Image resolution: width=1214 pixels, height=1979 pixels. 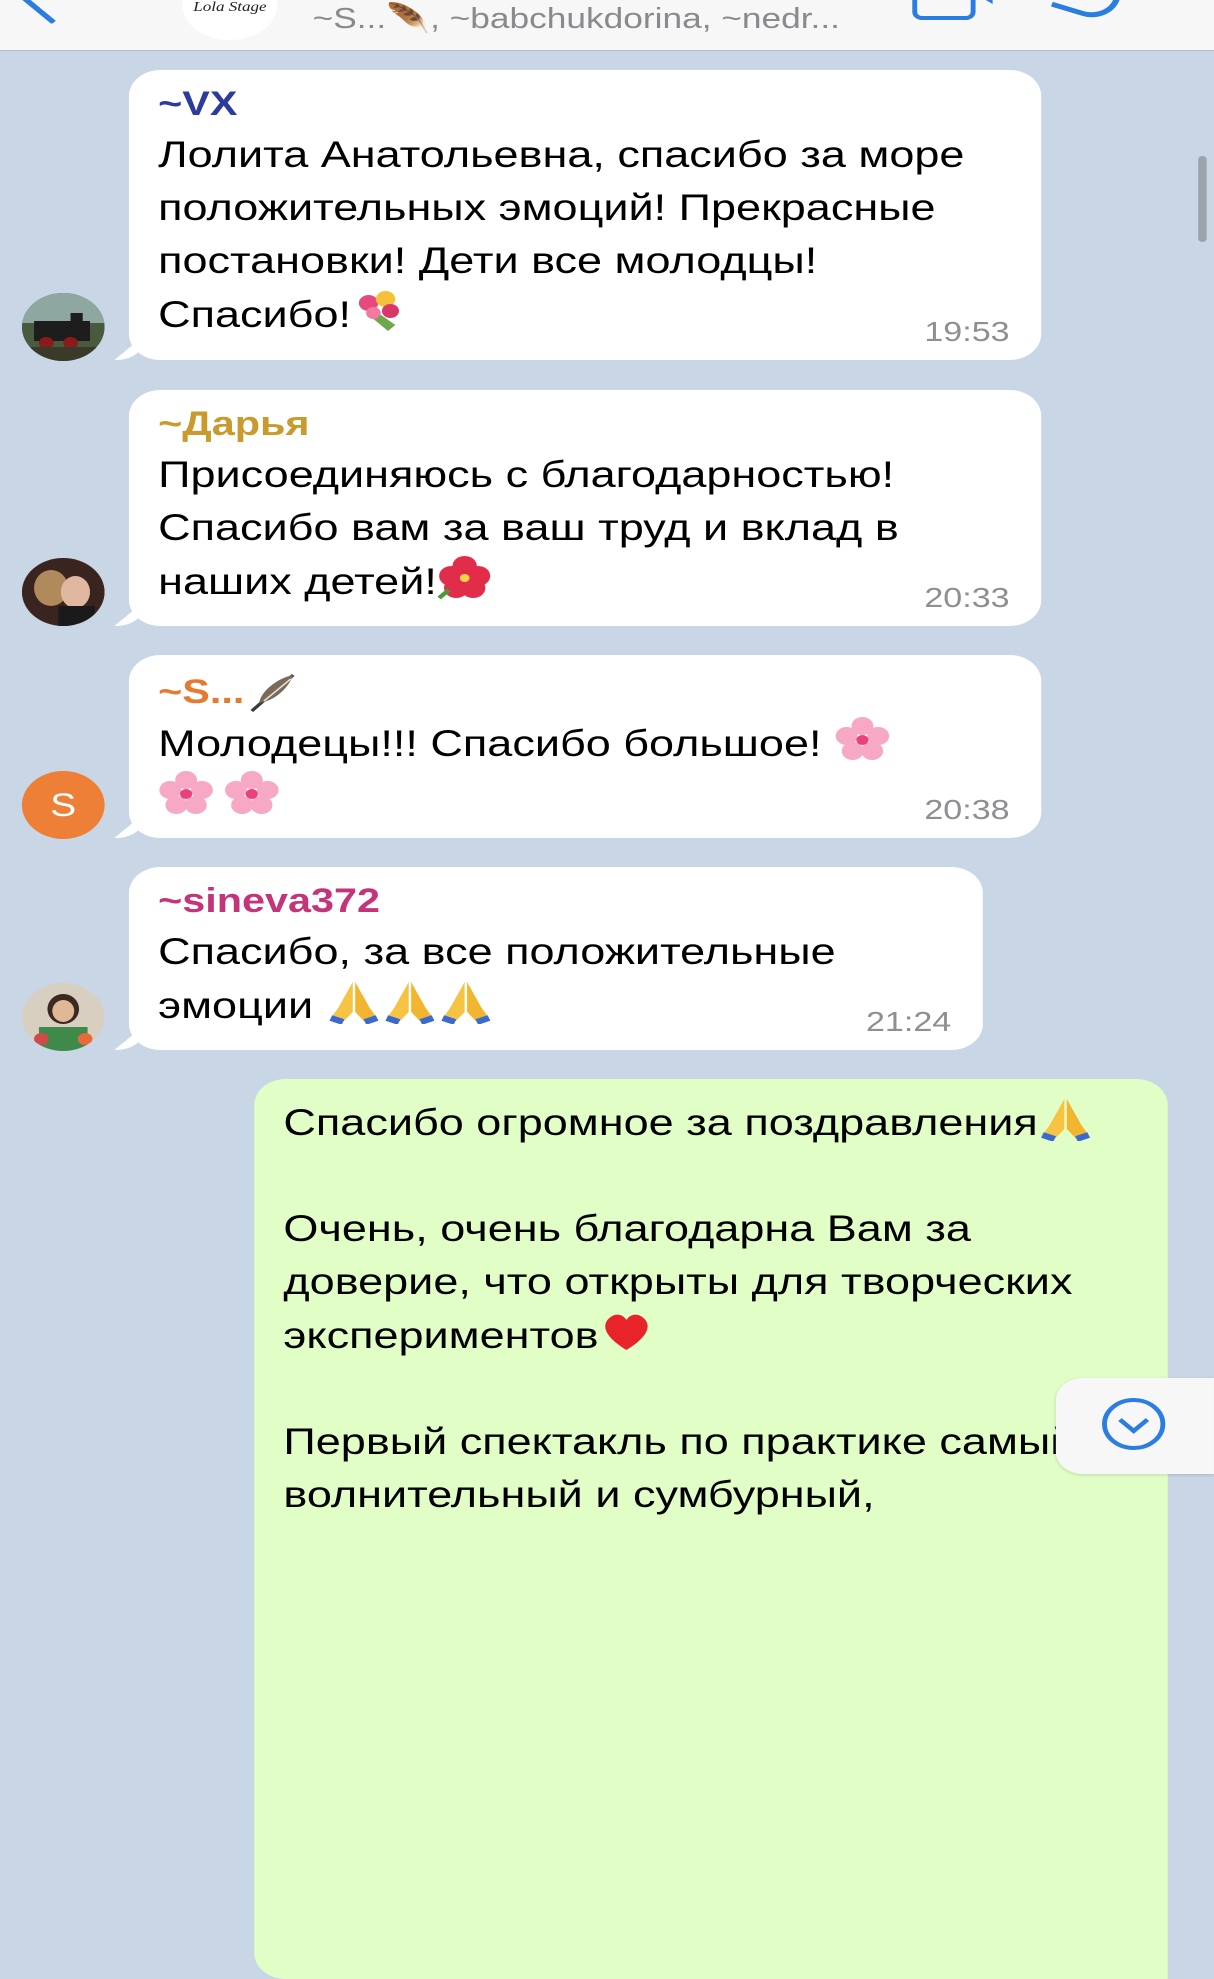 What do you see at coordinates (379, 310) in the screenshot?
I see `bouquet-icon` at bounding box center [379, 310].